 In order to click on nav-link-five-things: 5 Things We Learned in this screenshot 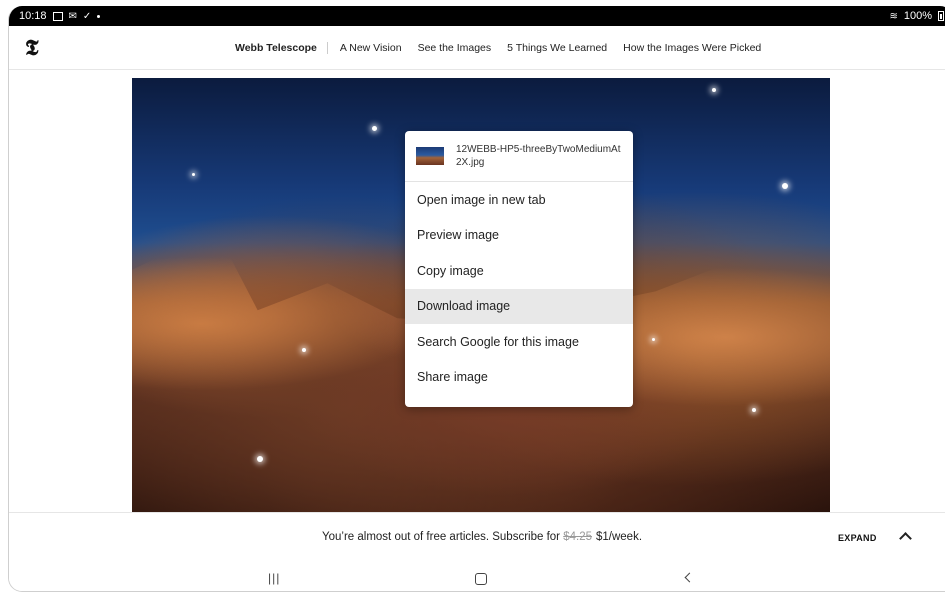, I will do `click(557, 48)`.